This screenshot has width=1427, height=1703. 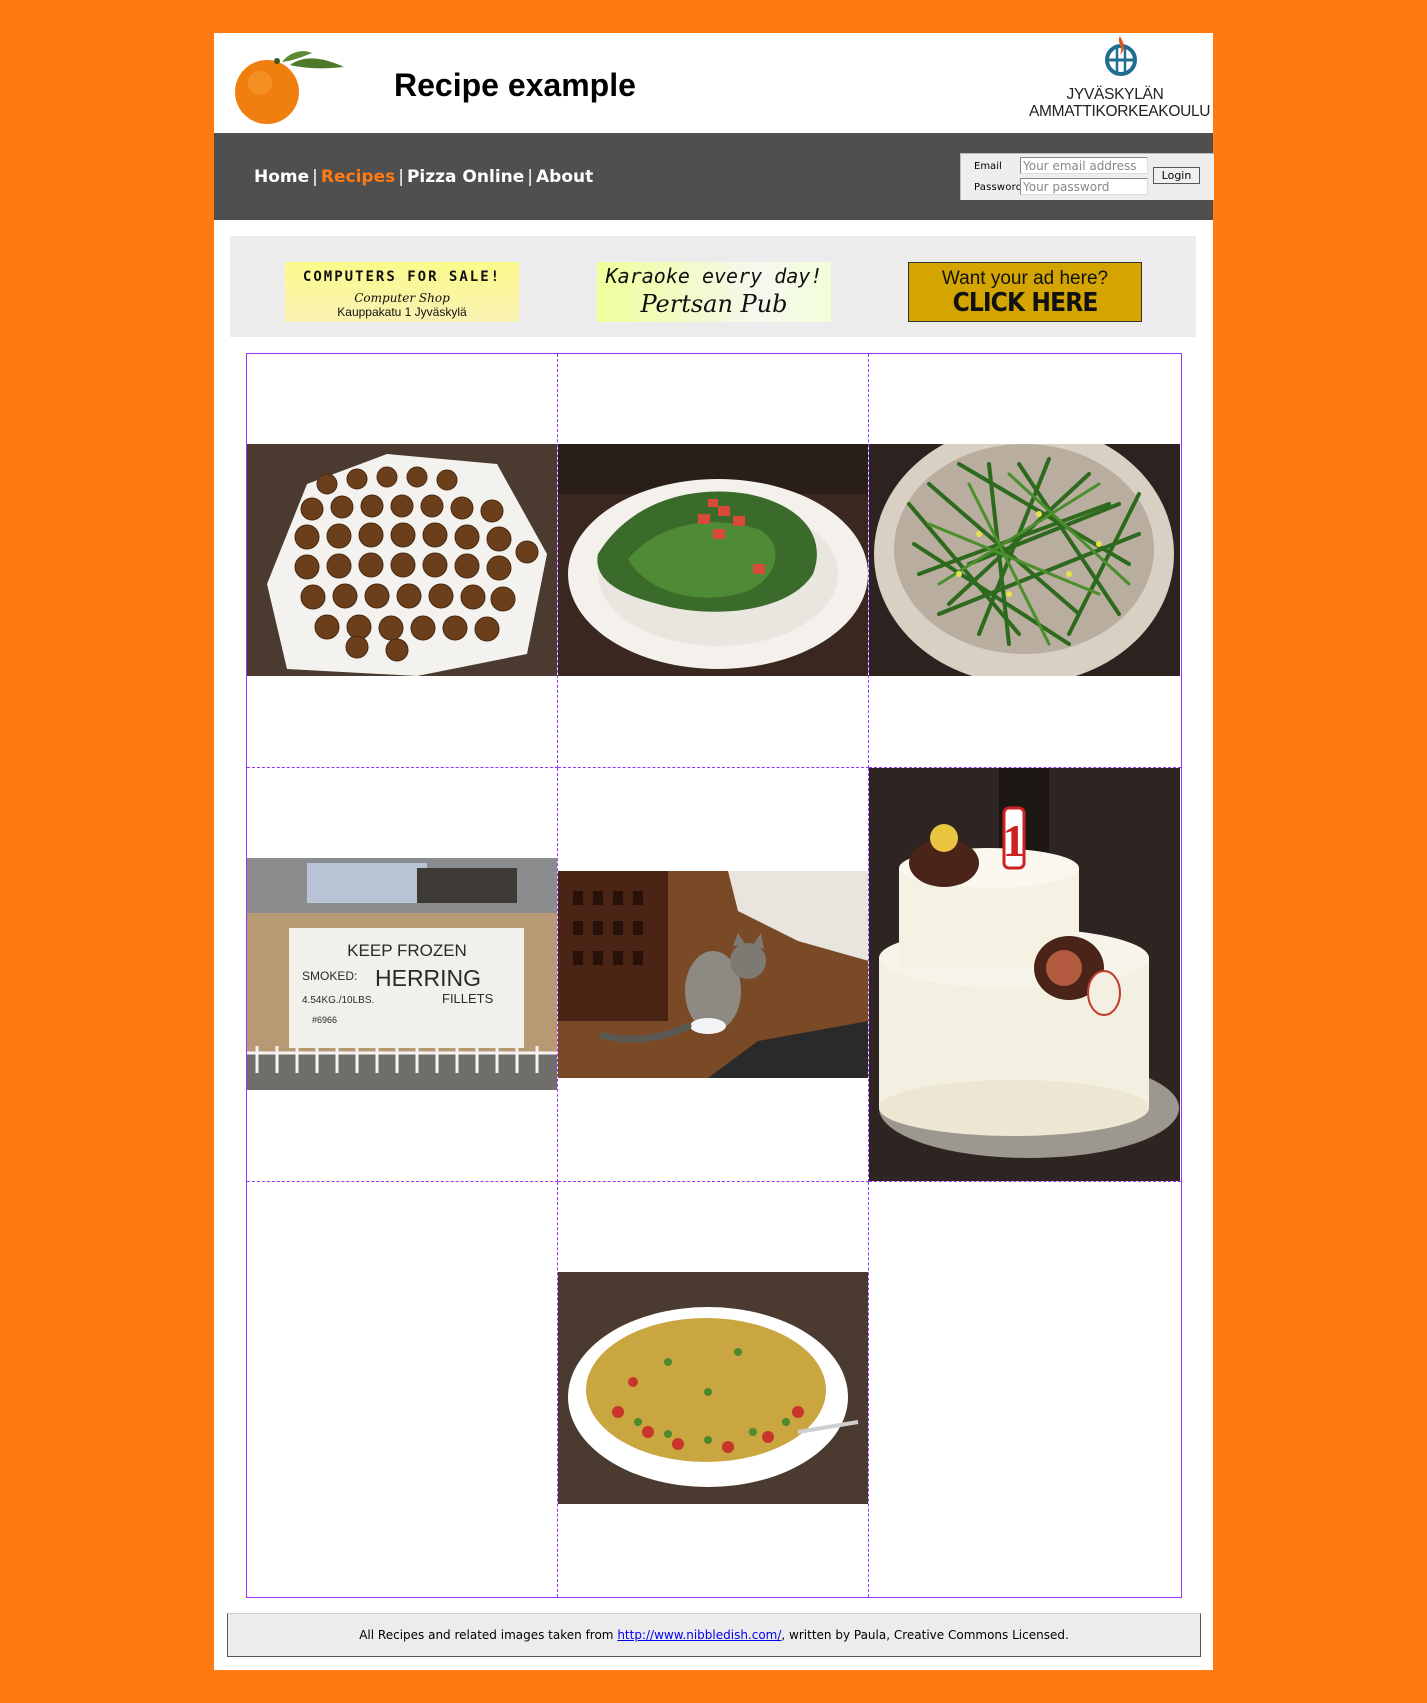 I want to click on ad-click-here: CLICK HERE, so click(x=1025, y=303).